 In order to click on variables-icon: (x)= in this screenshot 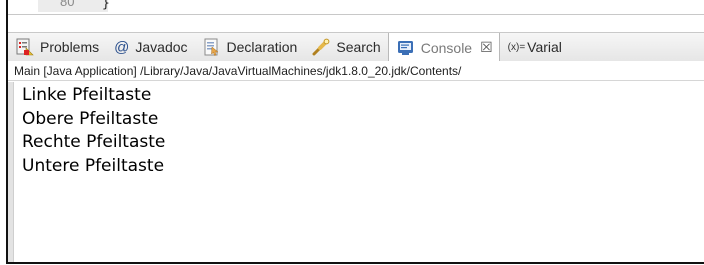, I will do `click(516, 47)`.